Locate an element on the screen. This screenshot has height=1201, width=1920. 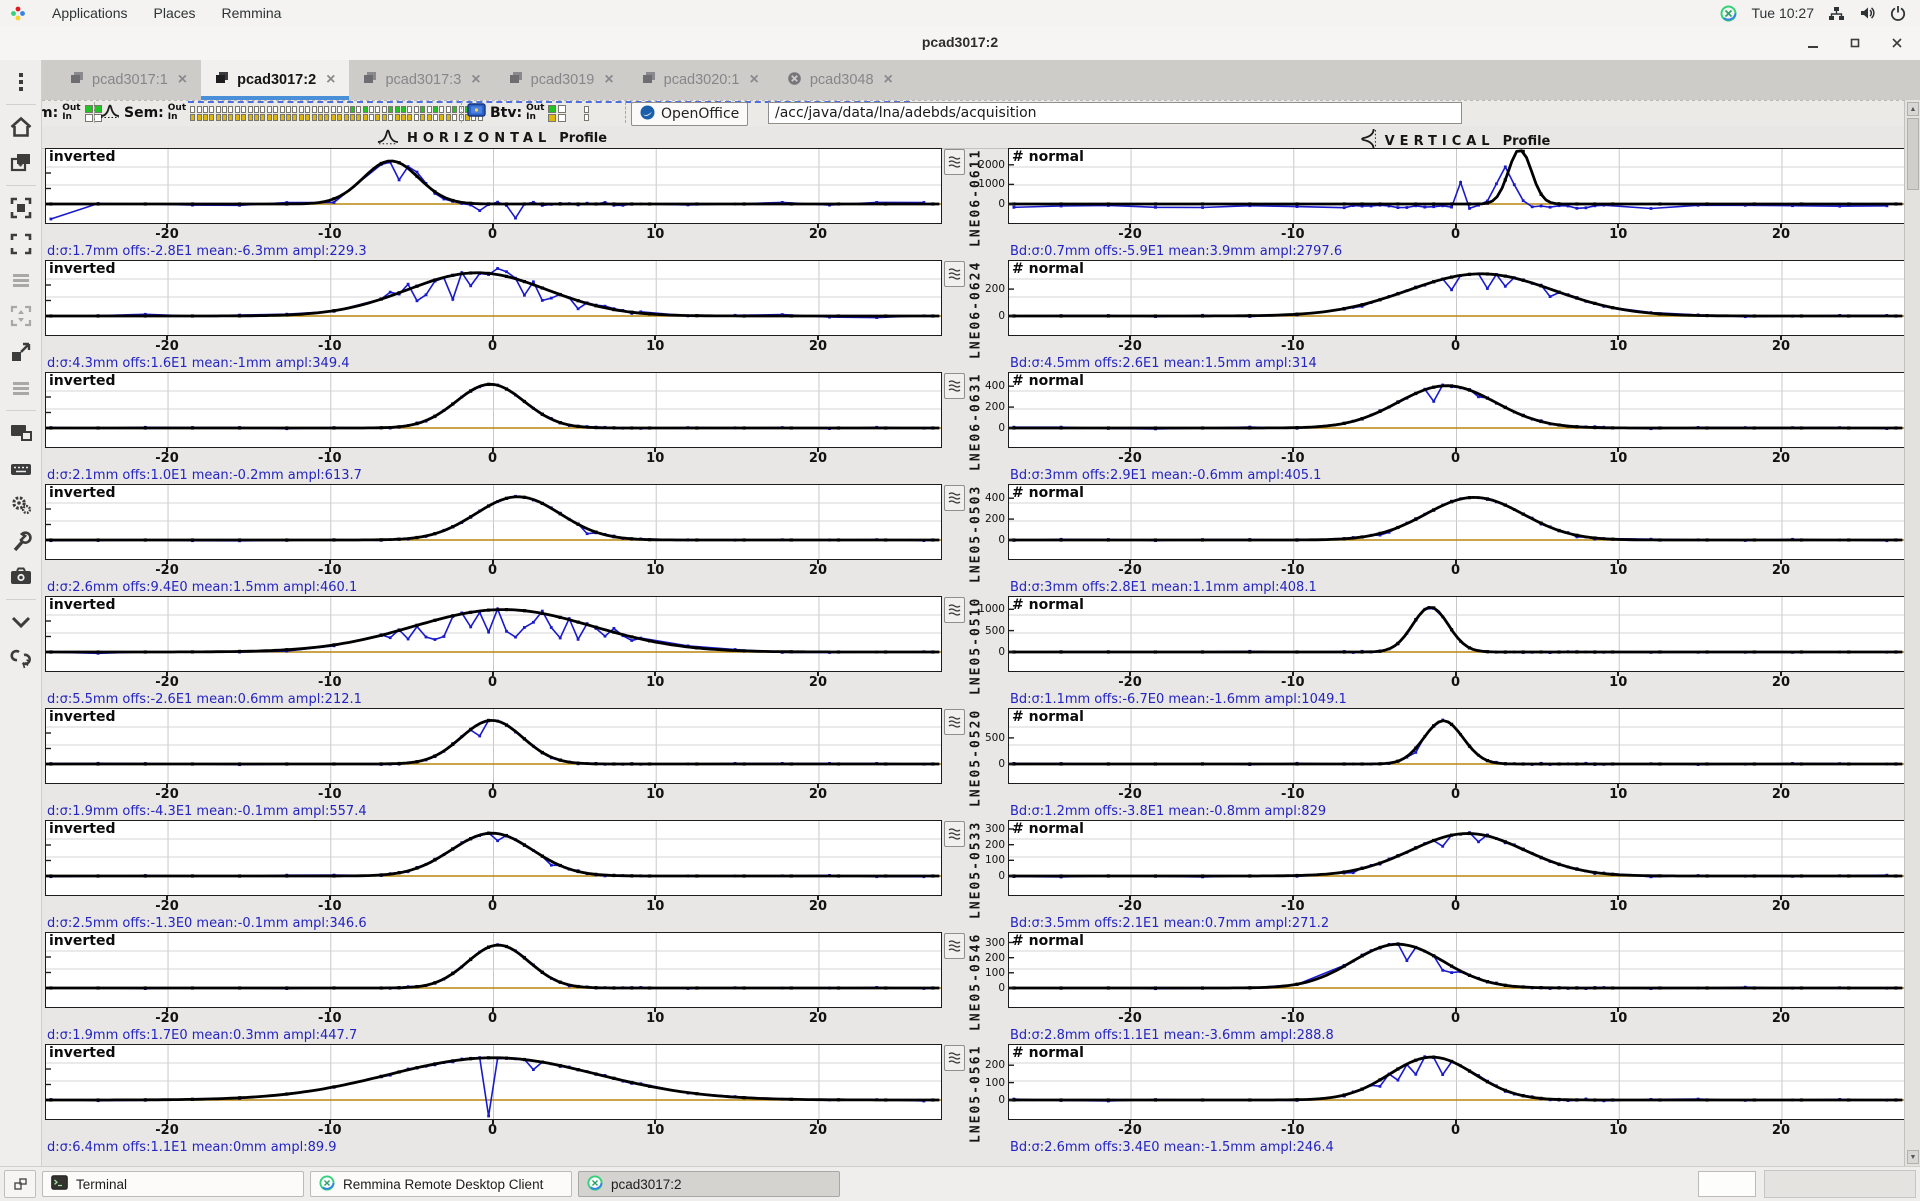
profile-peak-icon is located at coordinates (110, 113).